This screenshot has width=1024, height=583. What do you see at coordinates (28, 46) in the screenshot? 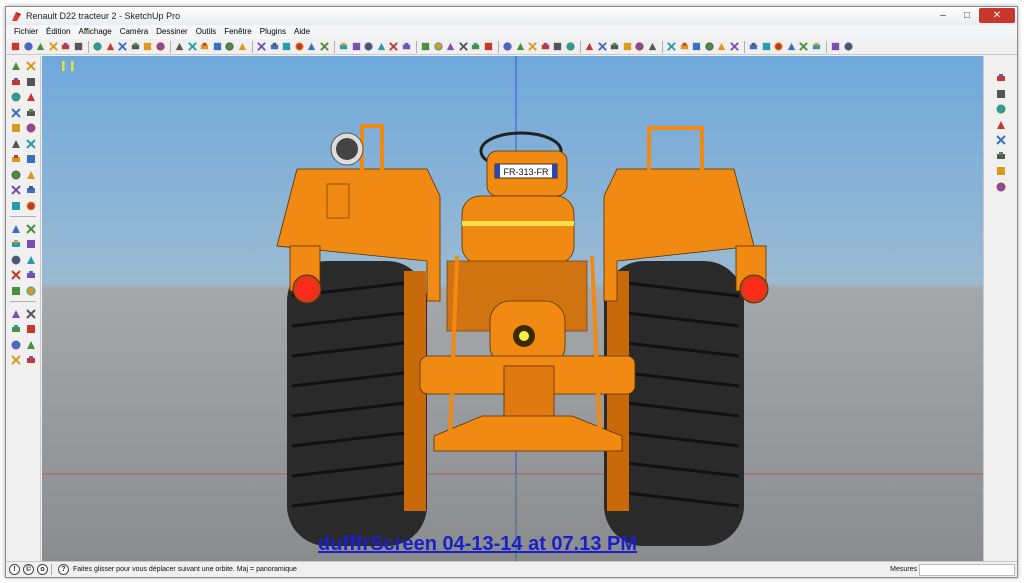
I see `pencil-icon` at bounding box center [28, 46].